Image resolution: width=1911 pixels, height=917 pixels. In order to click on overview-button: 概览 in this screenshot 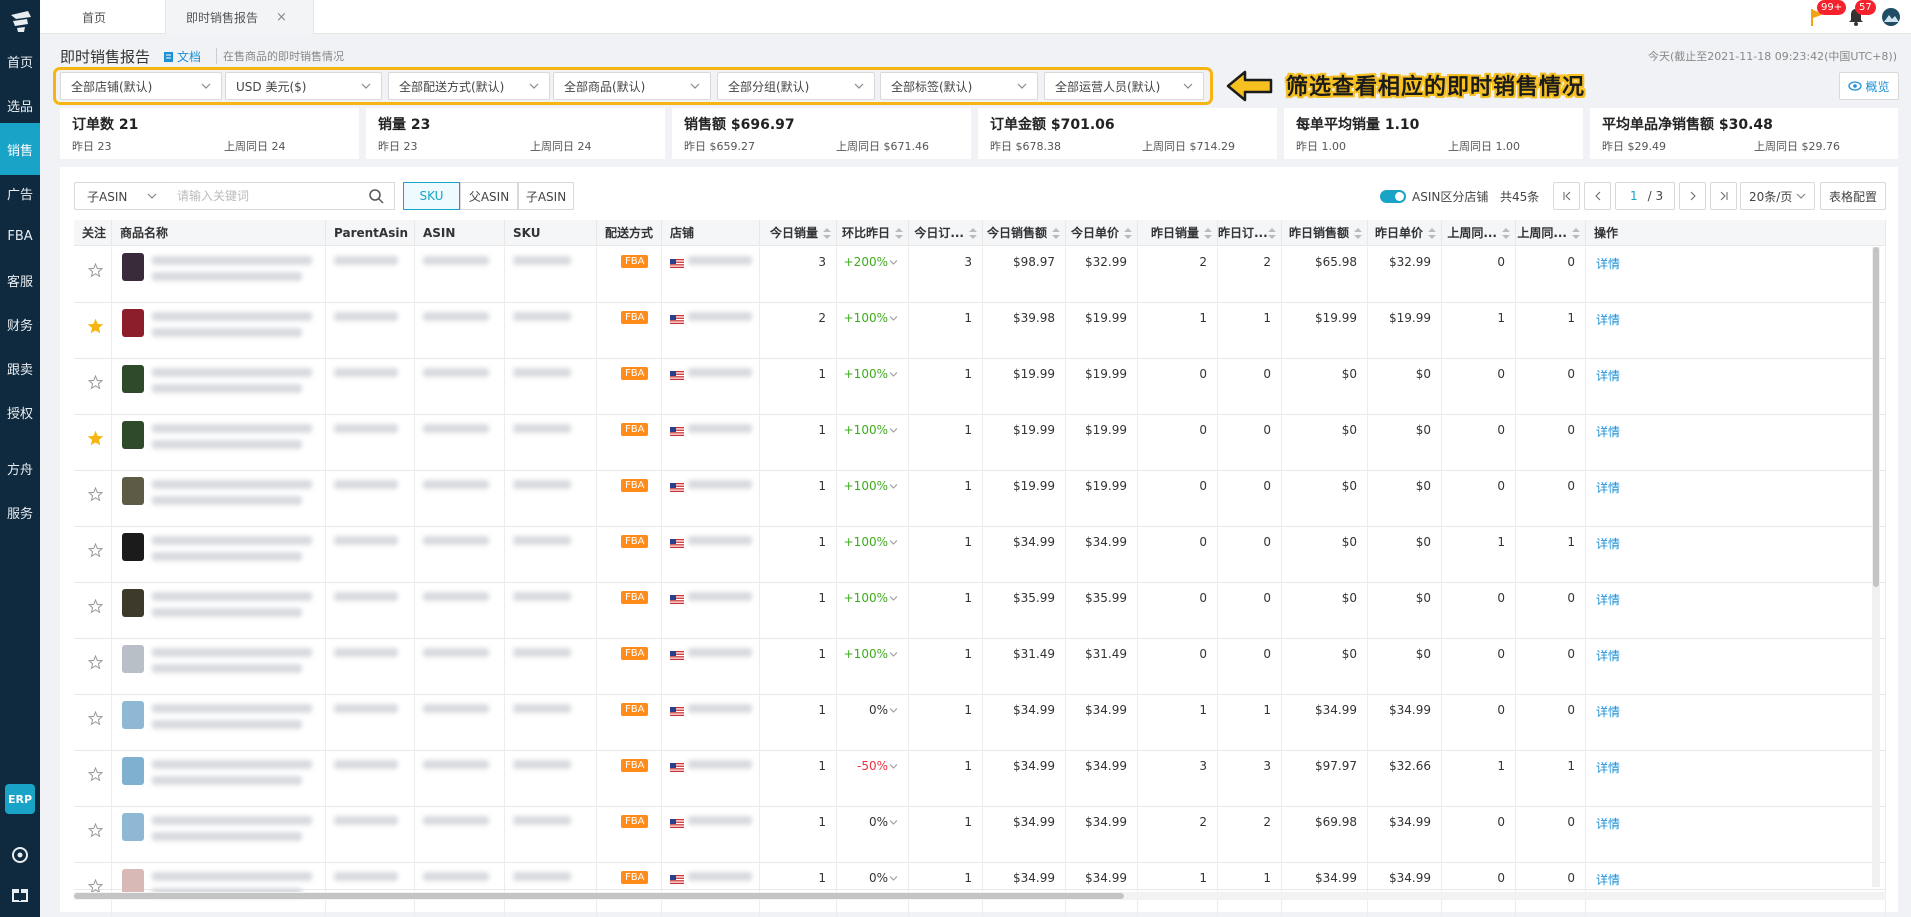, I will do `click(1869, 86)`.